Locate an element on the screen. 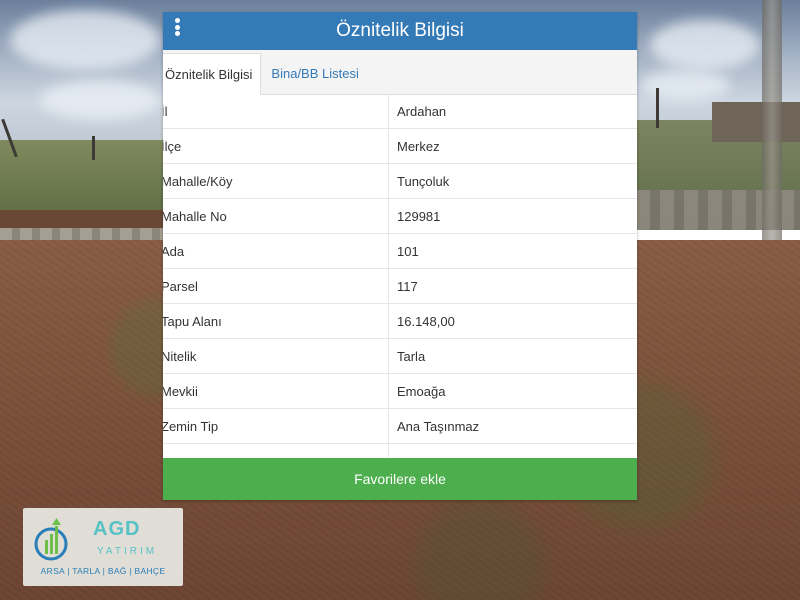 The image size is (800, 600). table-row: Nitelik Tarla is located at coordinates (400, 356).